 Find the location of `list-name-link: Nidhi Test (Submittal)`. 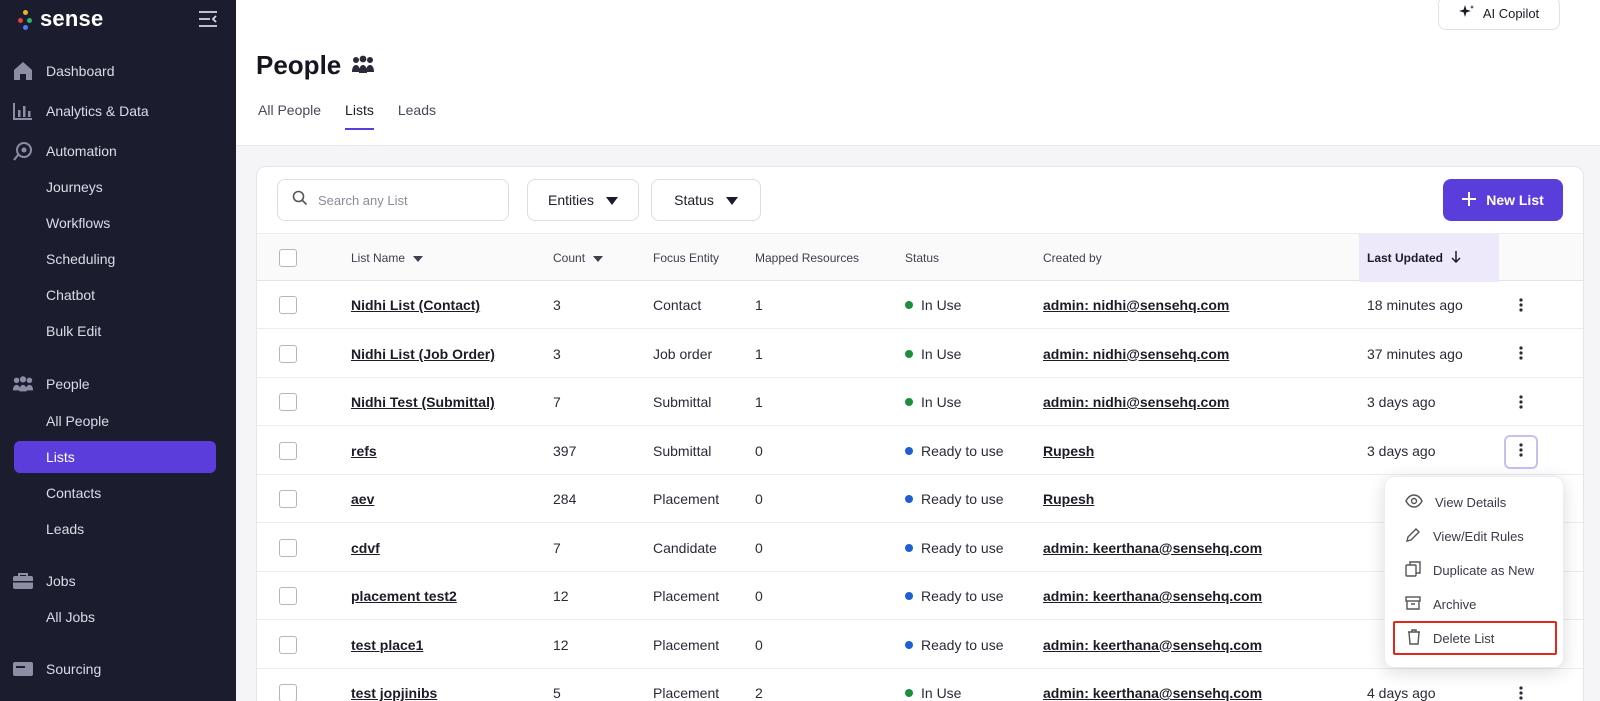

list-name-link: Nidhi Test (Submittal) is located at coordinates (423, 402).